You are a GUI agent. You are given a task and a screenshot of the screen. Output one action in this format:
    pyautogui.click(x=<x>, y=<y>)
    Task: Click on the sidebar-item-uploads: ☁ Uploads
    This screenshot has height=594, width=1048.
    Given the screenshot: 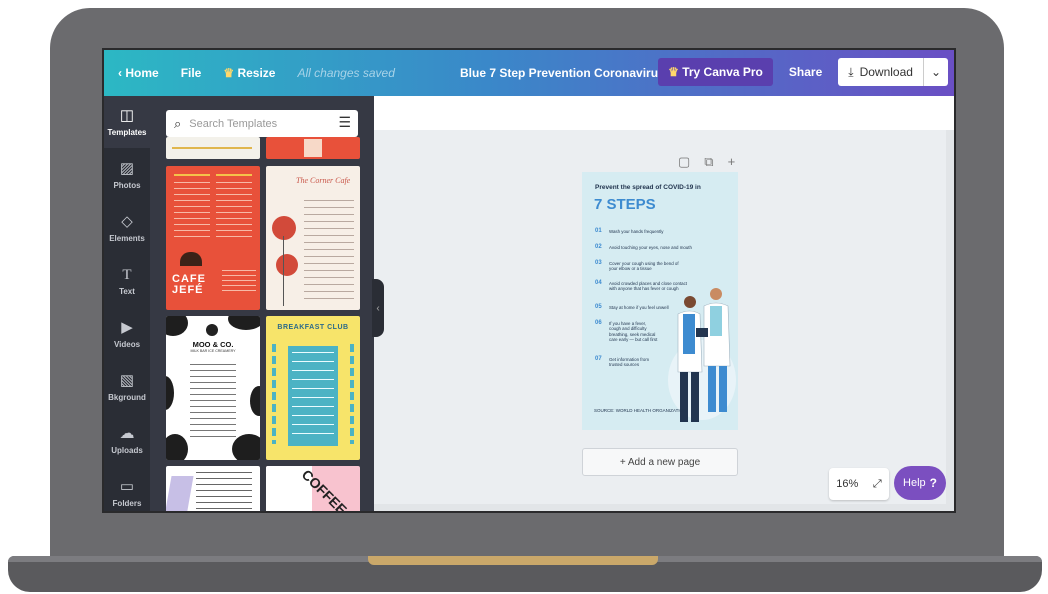 What is the action you would take?
    pyautogui.click(x=127, y=440)
    